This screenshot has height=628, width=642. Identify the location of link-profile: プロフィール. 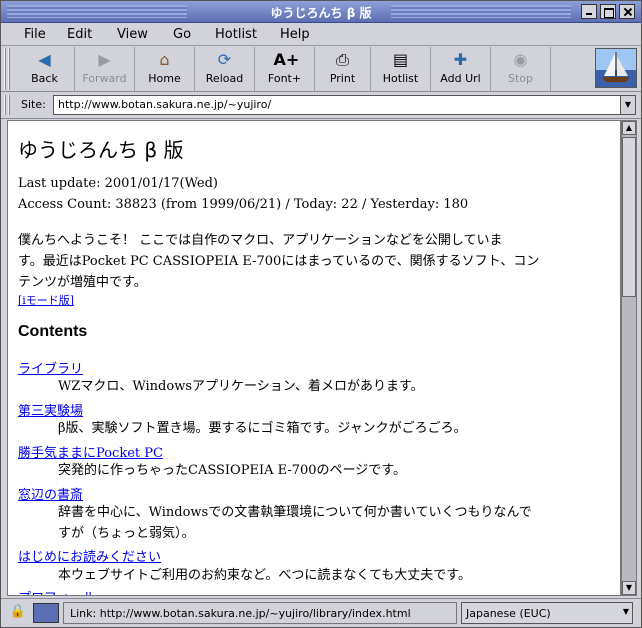
(57, 591).